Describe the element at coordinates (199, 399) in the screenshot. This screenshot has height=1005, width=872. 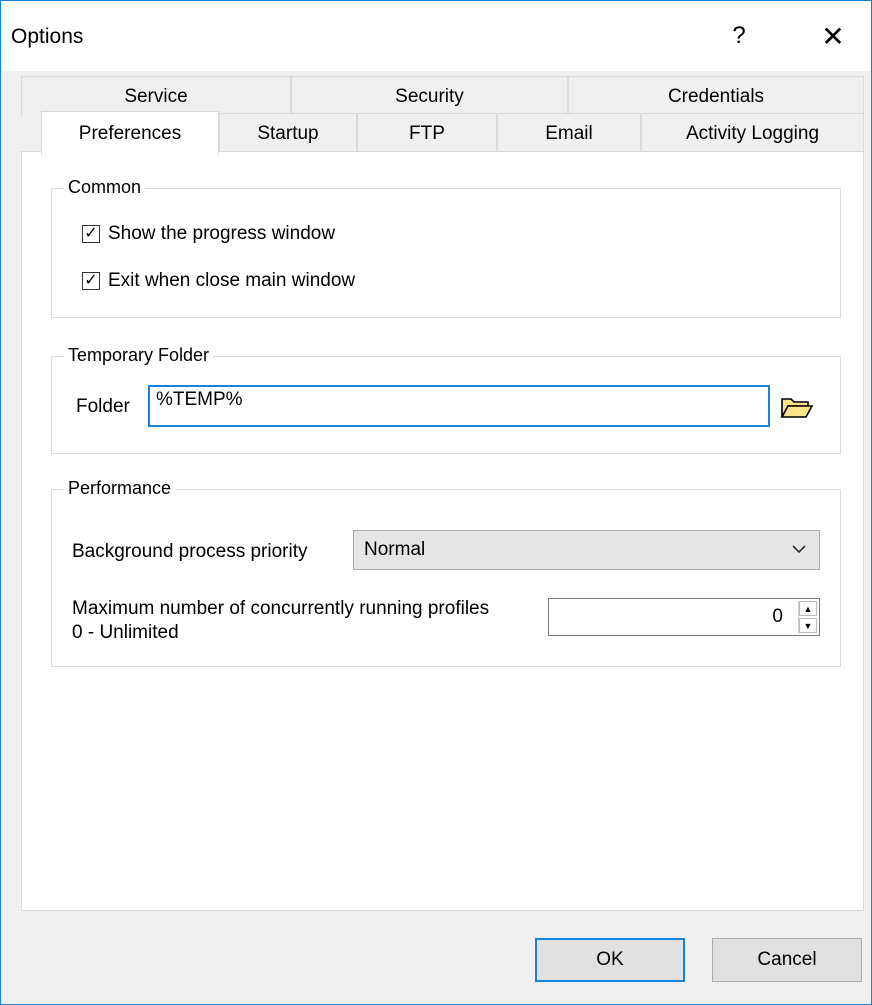
I see `folder-input-value: %TEMP%` at that location.